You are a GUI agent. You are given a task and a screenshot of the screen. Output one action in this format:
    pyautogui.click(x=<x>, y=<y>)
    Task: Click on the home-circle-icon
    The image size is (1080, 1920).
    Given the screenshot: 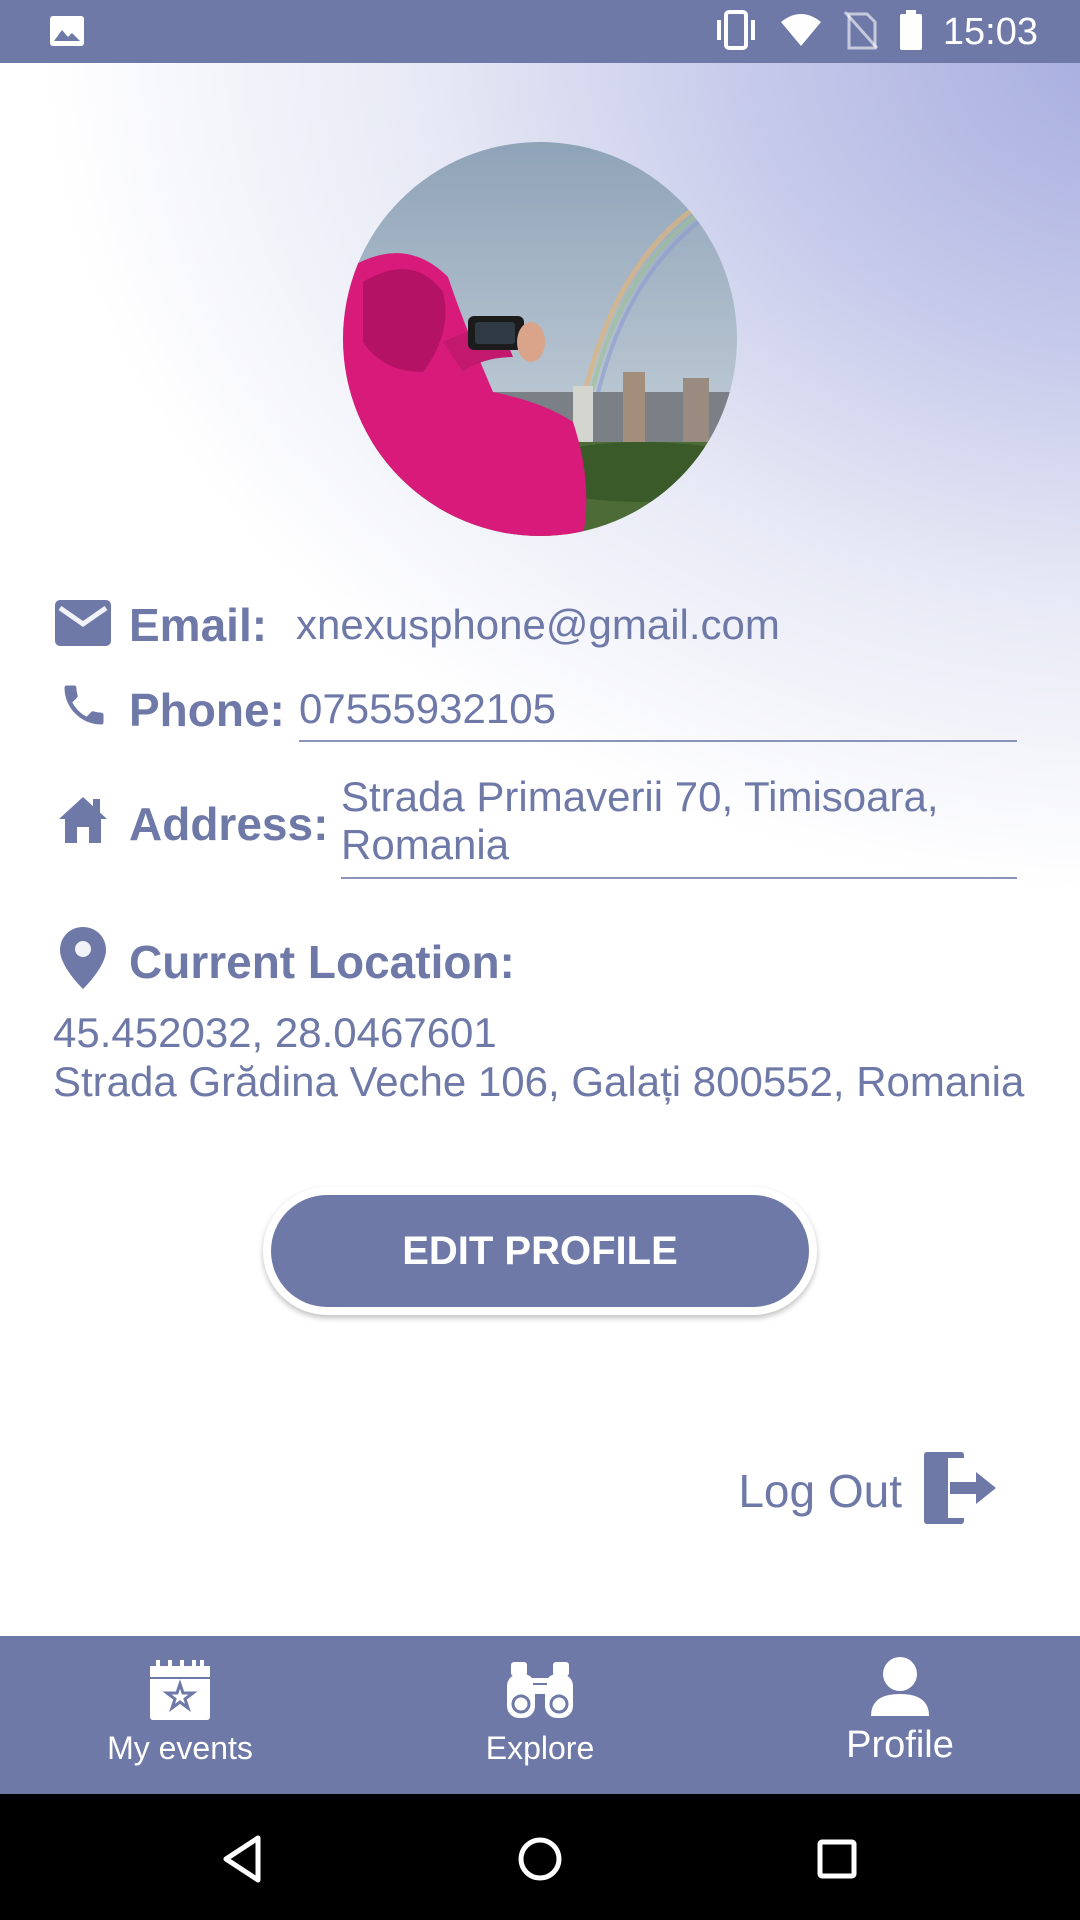 What is the action you would take?
    pyautogui.click(x=540, y=1859)
    